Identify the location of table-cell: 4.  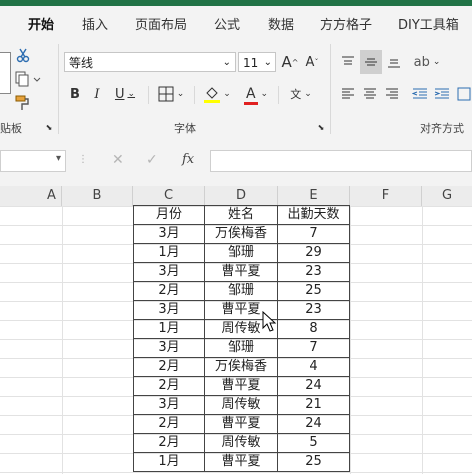
(313, 367).